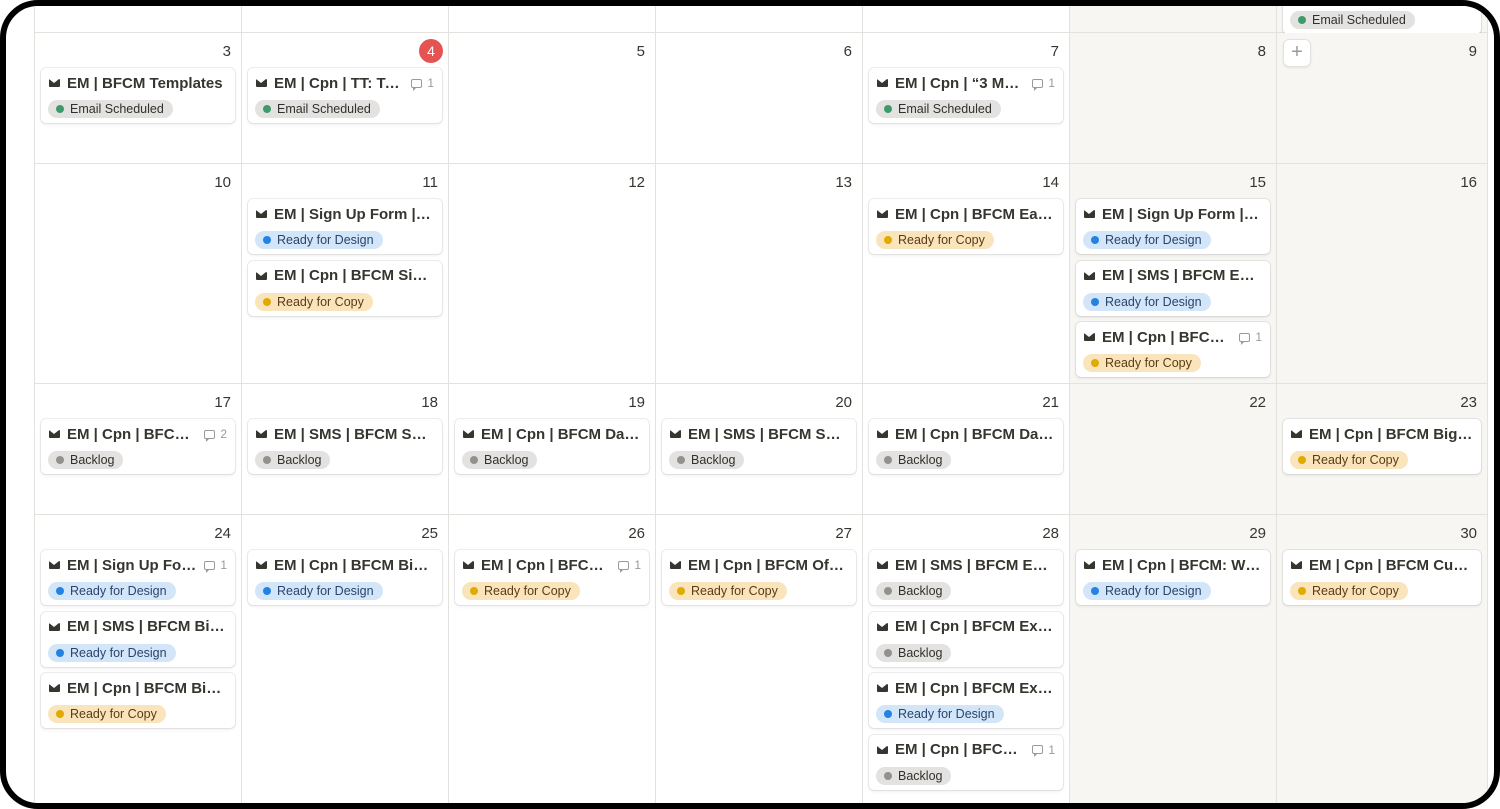  I want to click on event-card: EM | Cpn | BFCM Teaser 2 Backlog, so click(138, 446).